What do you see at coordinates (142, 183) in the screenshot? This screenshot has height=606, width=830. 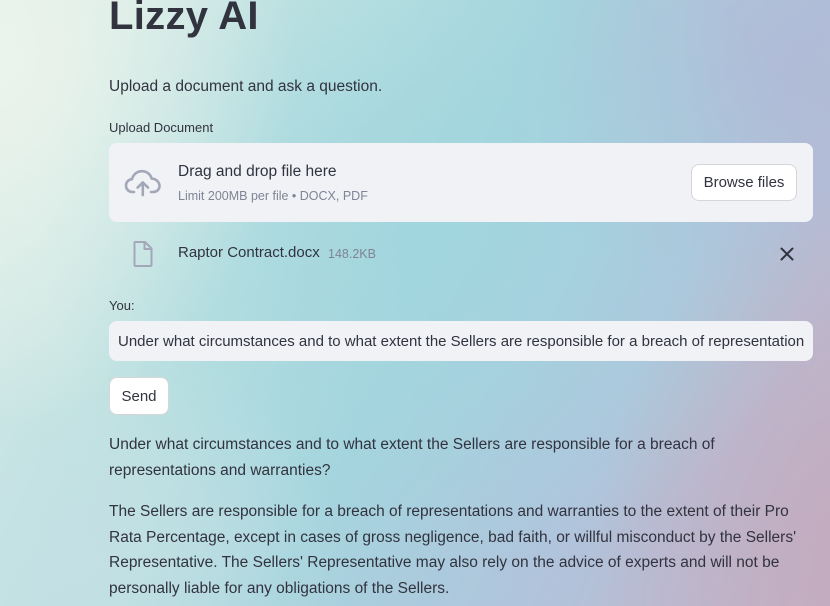 I see `cloud-upload-icon` at bounding box center [142, 183].